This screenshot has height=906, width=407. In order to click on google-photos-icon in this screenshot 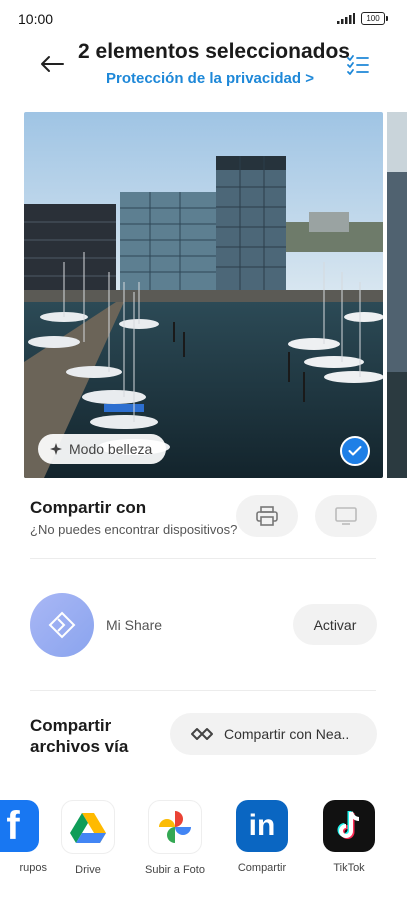, I will do `click(175, 827)`.